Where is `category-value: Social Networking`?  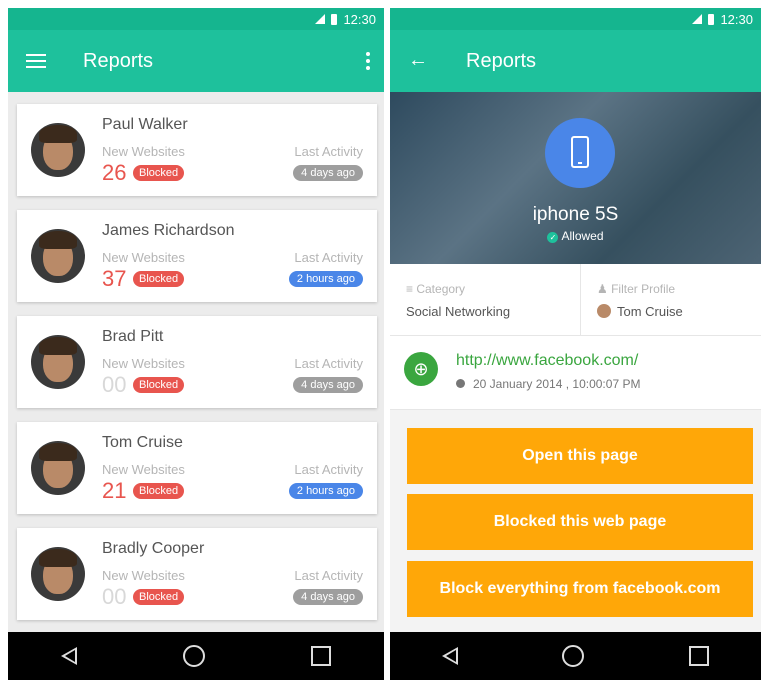 category-value: Social Networking is located at coordinates (458, 311).